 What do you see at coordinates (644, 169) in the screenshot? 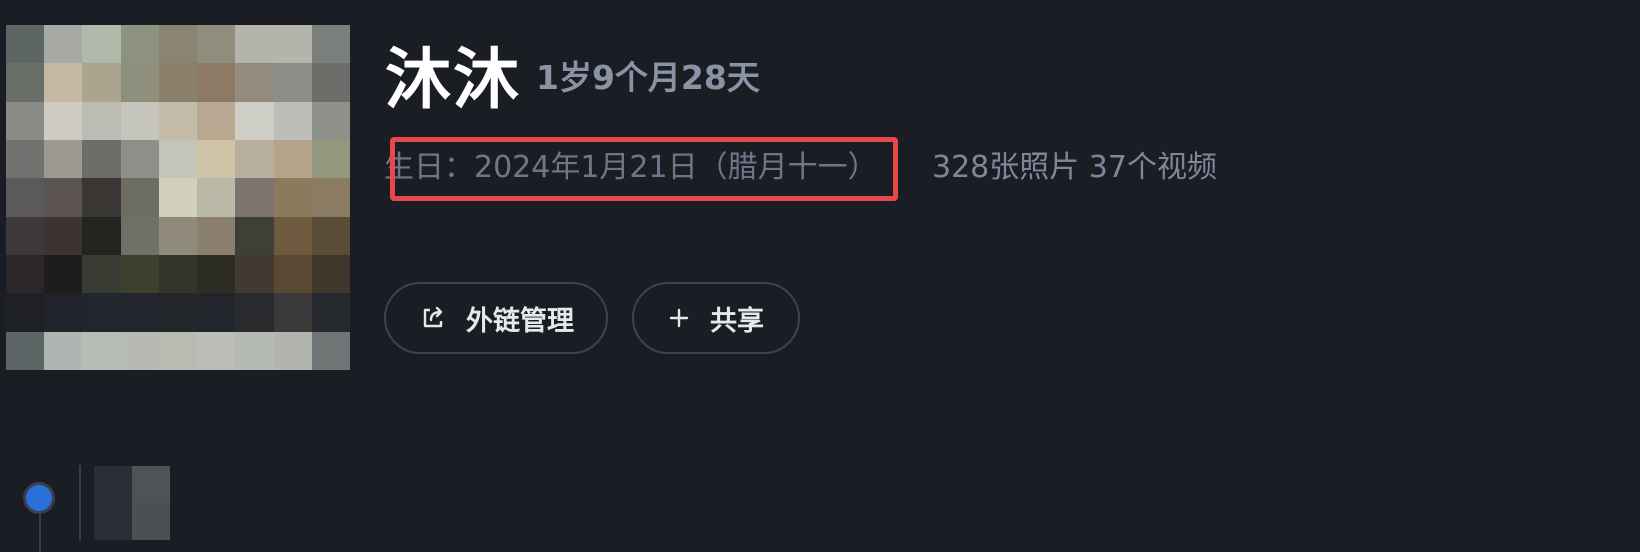
I see `annotation-highlight-box` at bounding box center [644, 169].